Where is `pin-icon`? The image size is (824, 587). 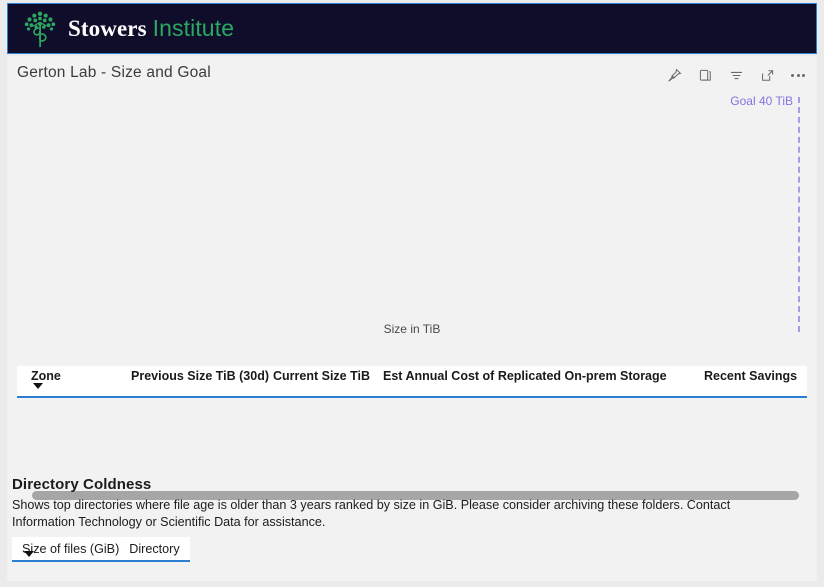
pin-icon is located at coordinates (674, 75).